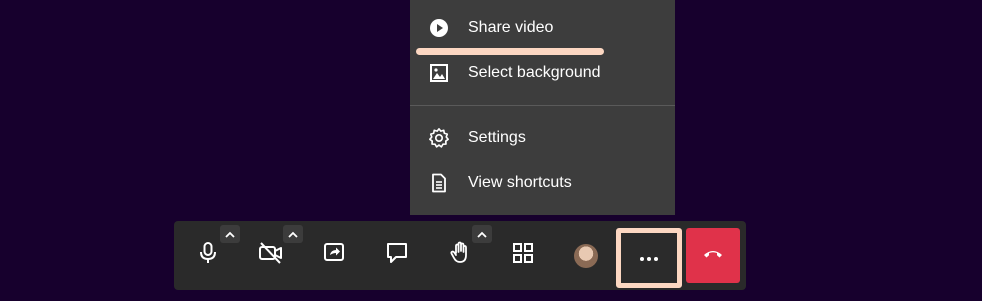  What do you see at coordinates (439, 138) in the screenshot?
I see `gear-icon` at bounding box center [439, 138].